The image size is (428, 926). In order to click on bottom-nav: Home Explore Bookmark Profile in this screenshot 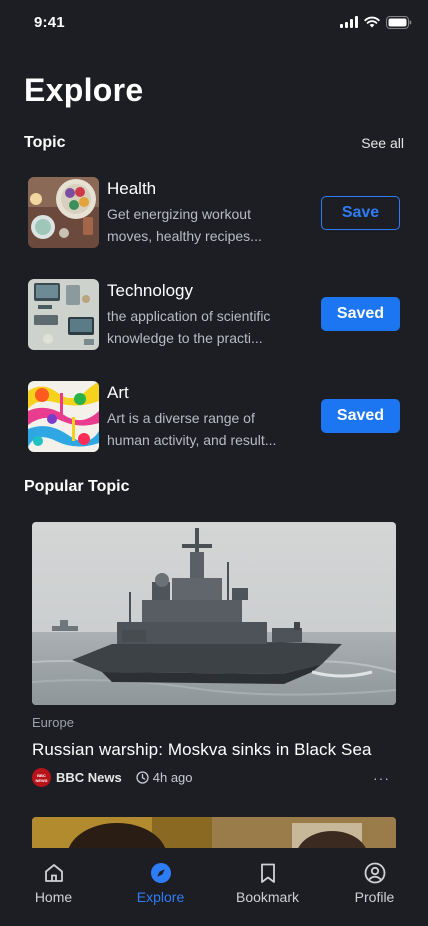, I will do `click(214, 887)`.